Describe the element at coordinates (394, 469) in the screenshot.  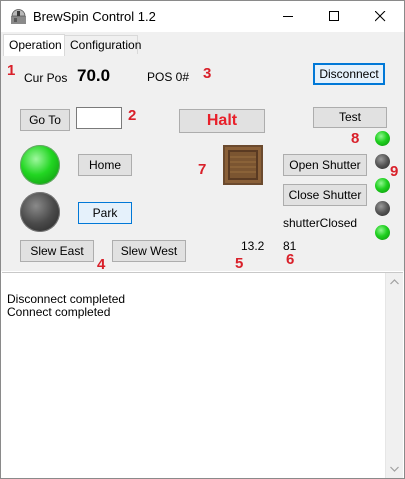
I see `scroll-down-icon` at that location.